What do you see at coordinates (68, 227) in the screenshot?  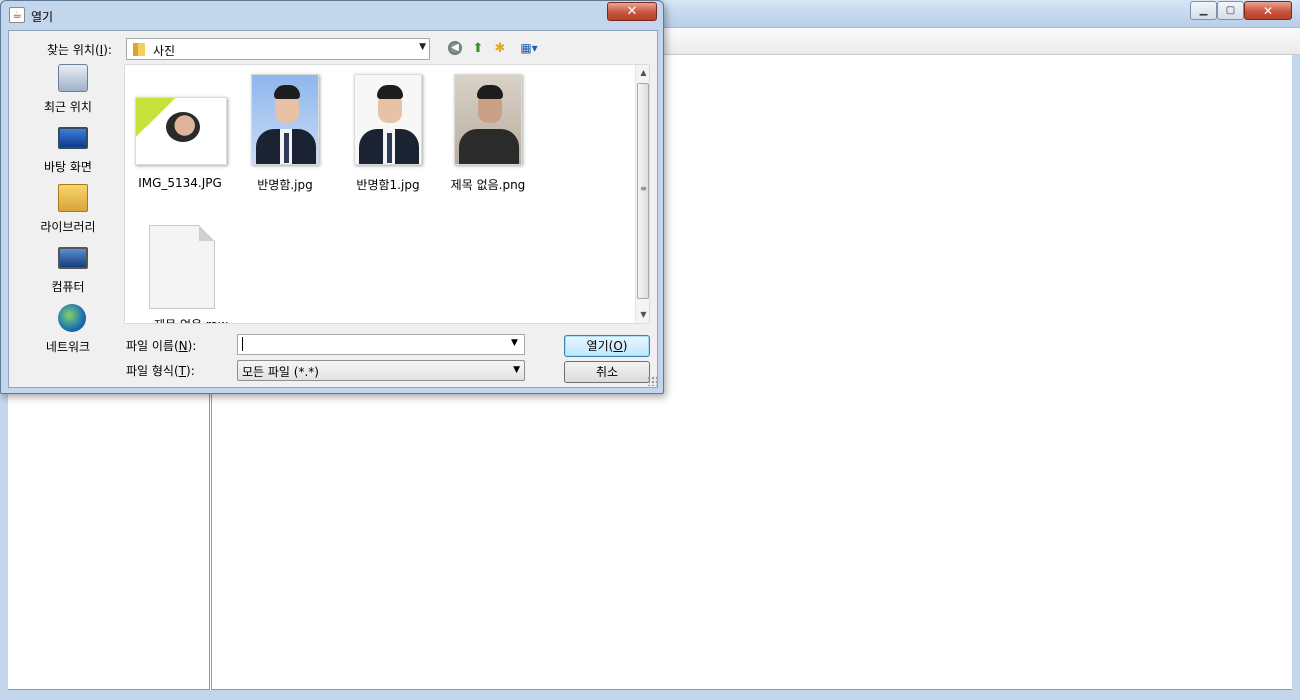 I see `place-library-label: 라이브러리` at bounding box center [68, 227].